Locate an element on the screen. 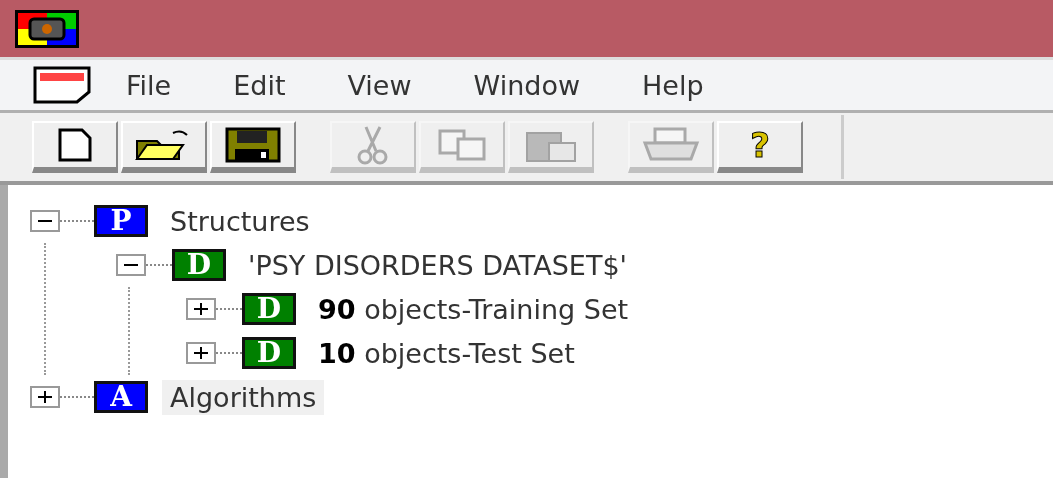  menu-item: Edit is located at coordinates (259, 85).